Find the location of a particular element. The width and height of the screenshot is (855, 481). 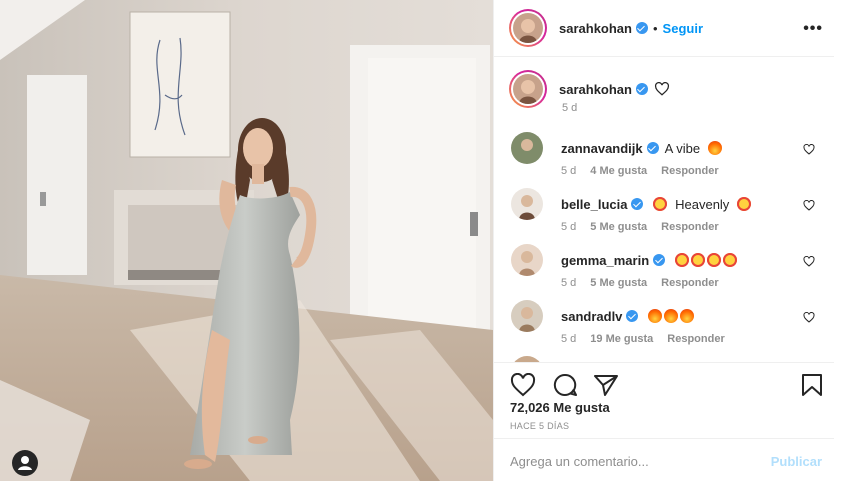

comment-row: gemma_marin 5 d 5 Me gusta Responder is located at coordinates (669, 272).